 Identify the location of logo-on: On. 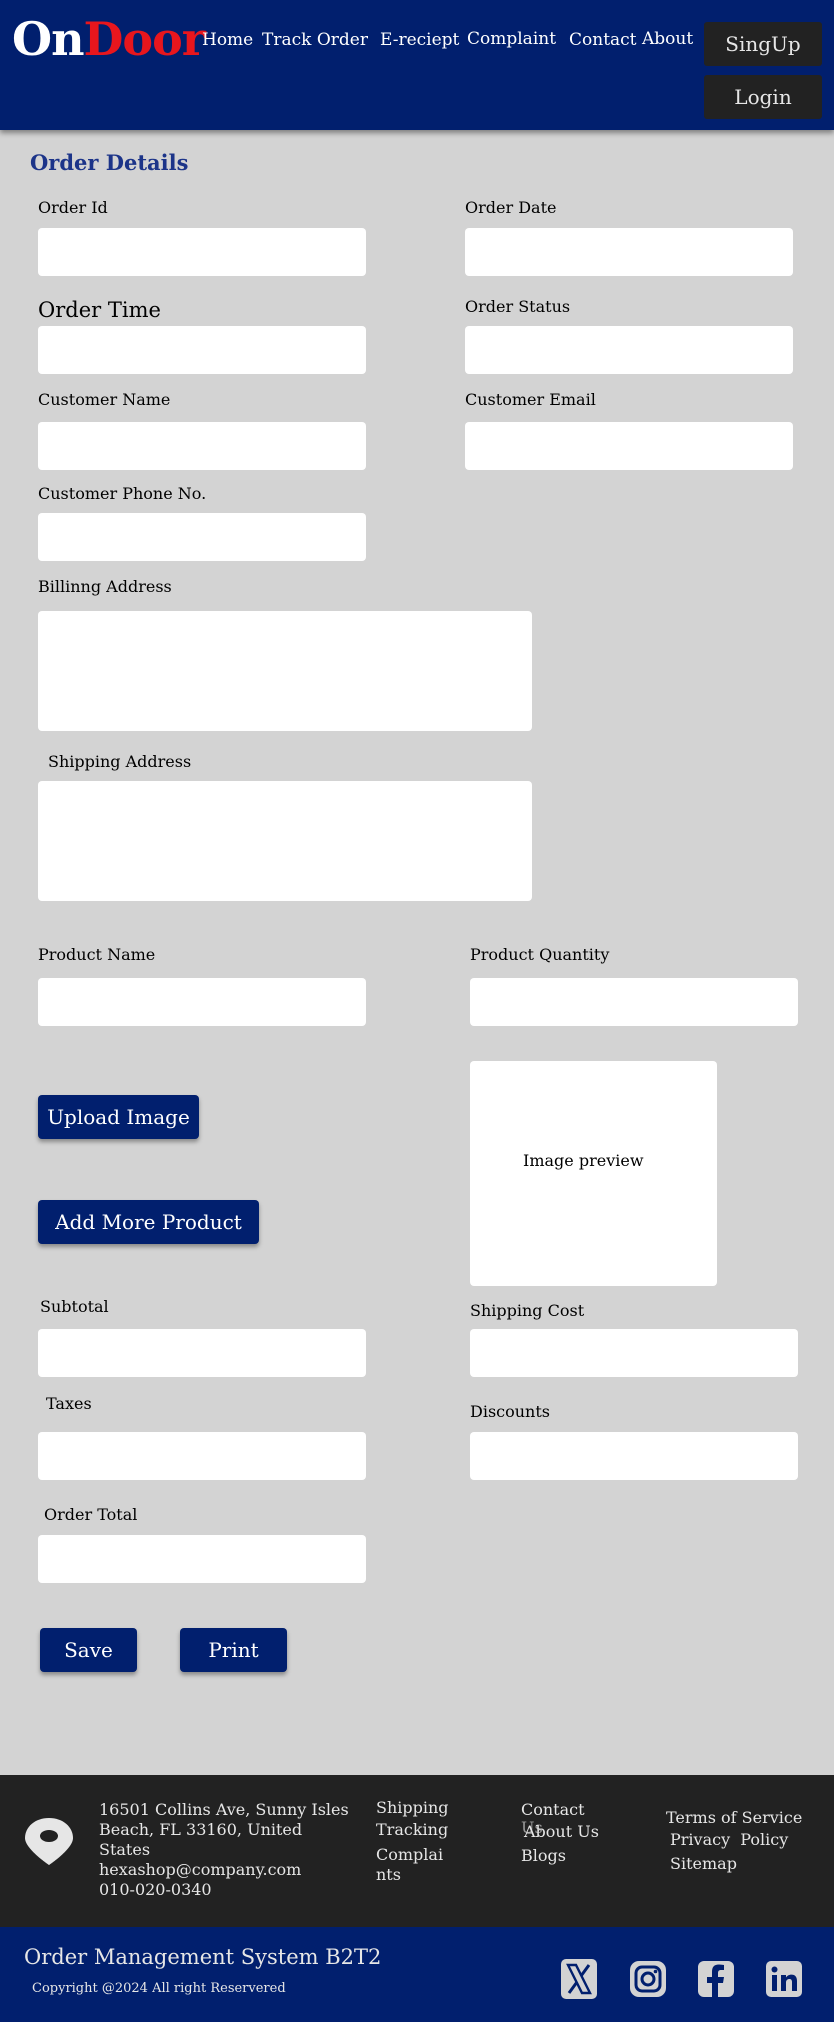
(48, 39).